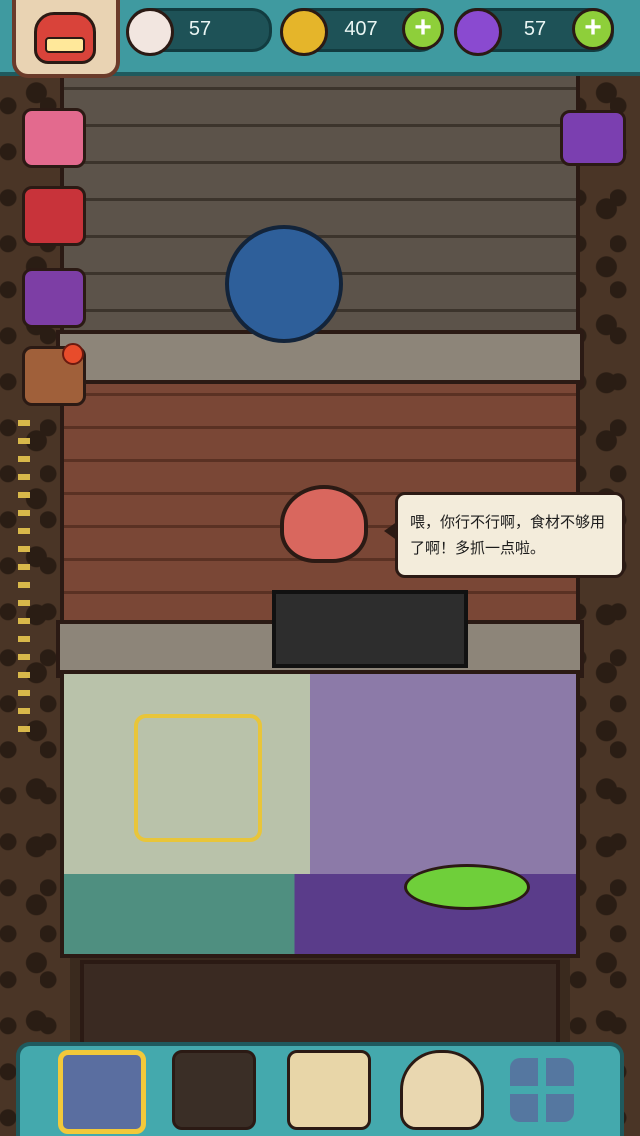  Describe the element at coordinates (324, 524) in the screenshot. I see `octopus-chef-monster` at that location.